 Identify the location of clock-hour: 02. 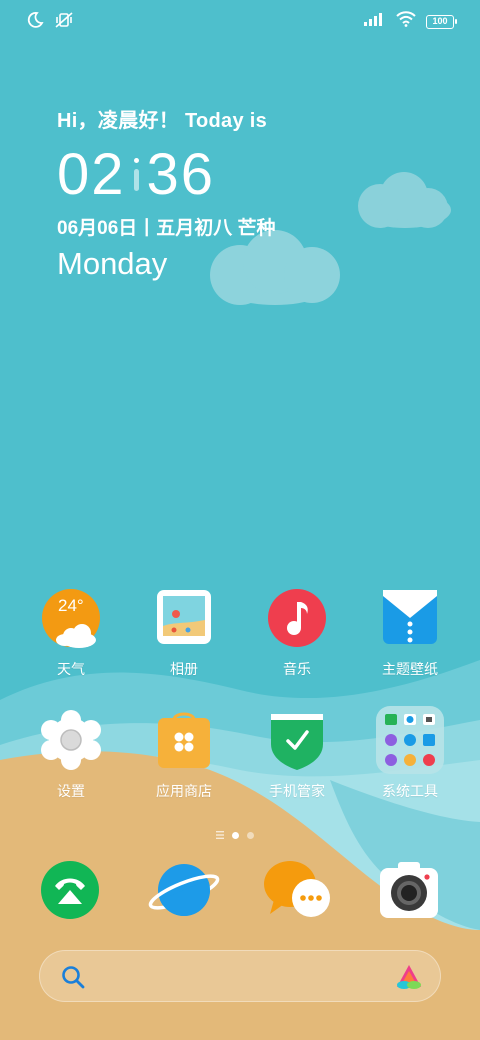
(91, 174).